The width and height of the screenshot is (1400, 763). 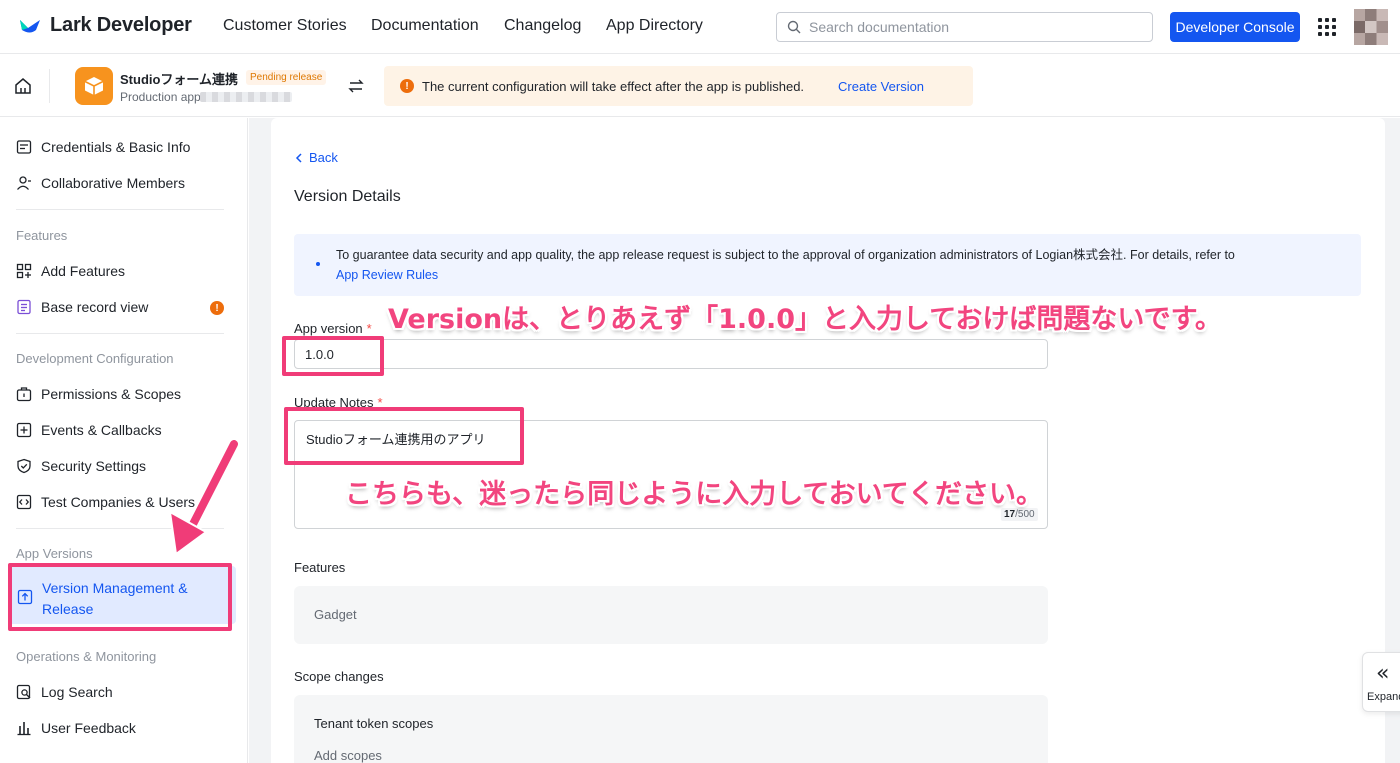 What do you see at coordinates (24, 307) in the screenshot?
I see `base-record-icon` at bounding box center [24, 307].